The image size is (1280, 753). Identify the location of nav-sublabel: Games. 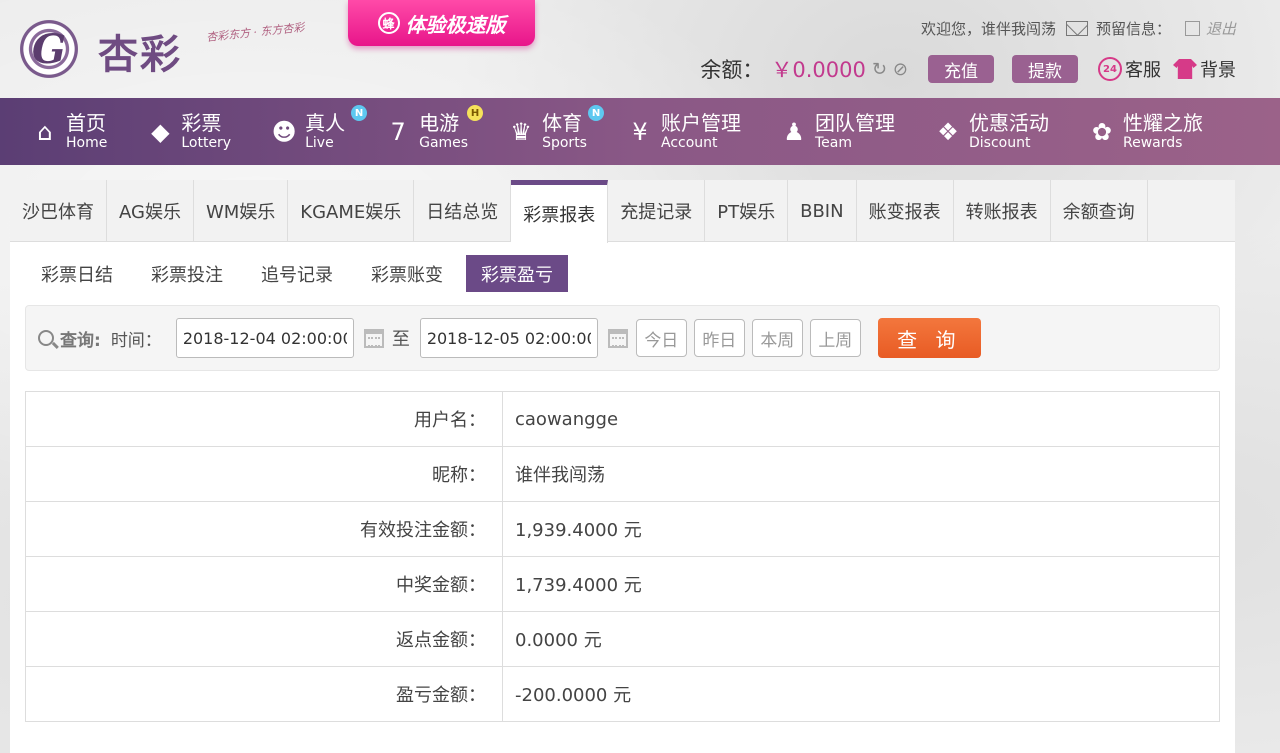
(444, 143).